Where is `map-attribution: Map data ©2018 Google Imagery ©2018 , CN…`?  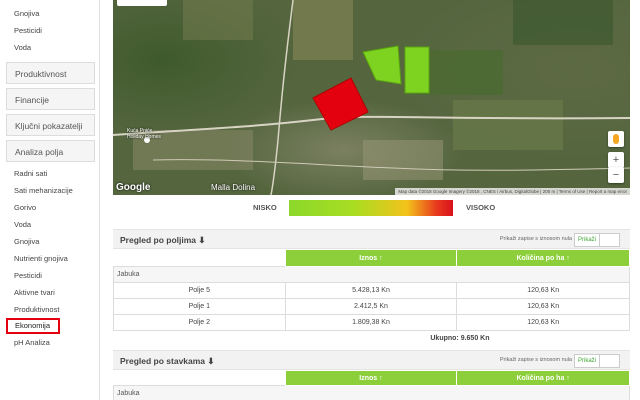
map-attribution: Map data ©2018 Google Imagery ©2018 , CN… is located at coordinates (512, 191).